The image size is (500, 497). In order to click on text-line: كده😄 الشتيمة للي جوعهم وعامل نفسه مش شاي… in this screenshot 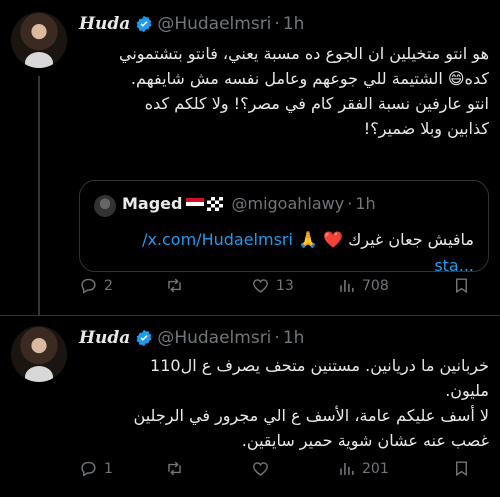, I will do `click(309, 78)`.